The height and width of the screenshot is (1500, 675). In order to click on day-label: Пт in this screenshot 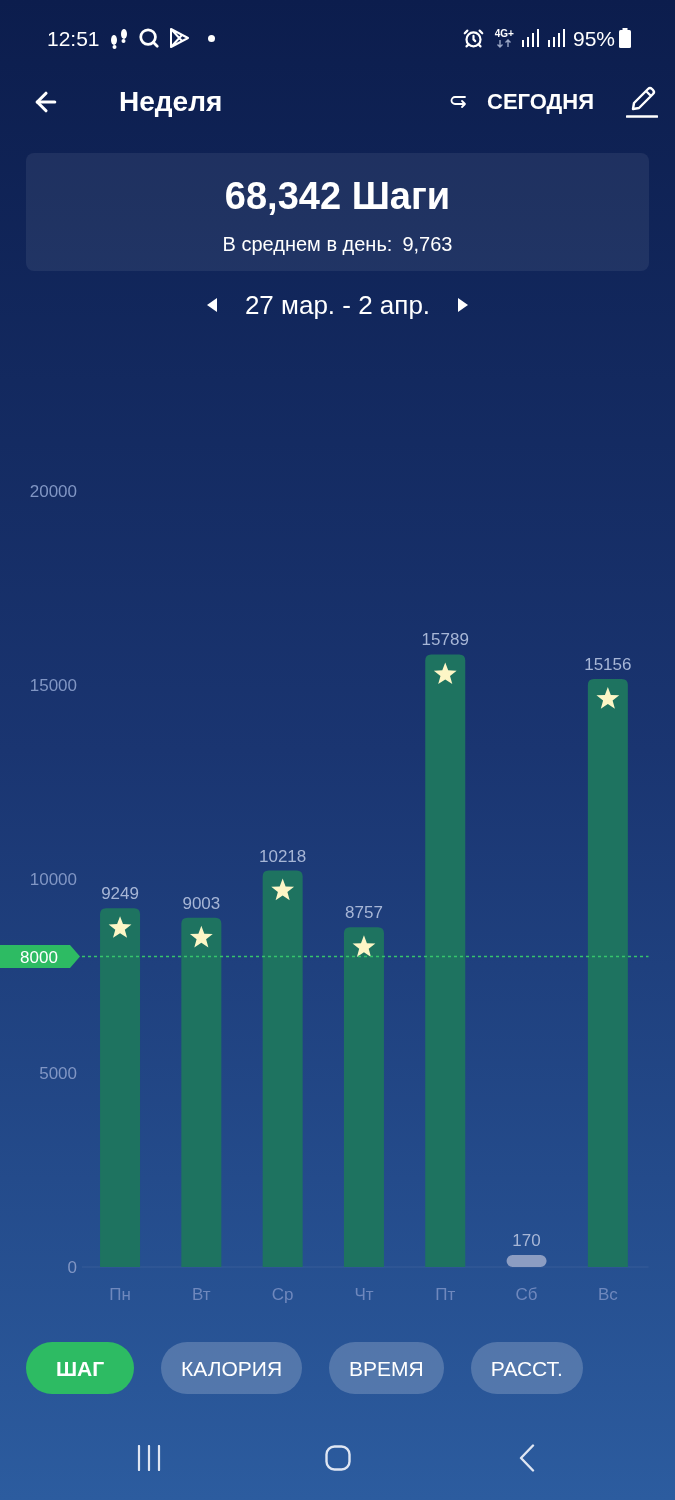, I will do `click(445, 1294)`.